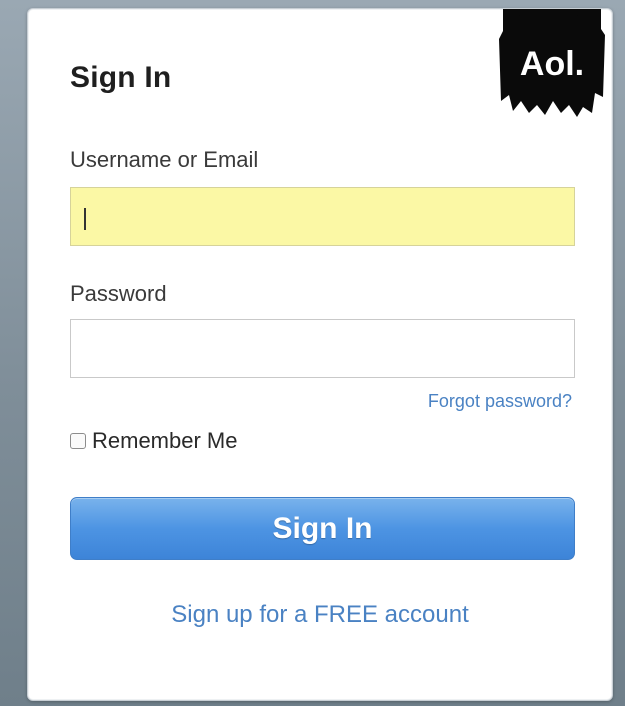 Image resolution: width=625 pixels, height=706 pixels. What do you see at coordinates (322, 216) in the screenshot?
I see `username-field` at bounding box center [322, 216].